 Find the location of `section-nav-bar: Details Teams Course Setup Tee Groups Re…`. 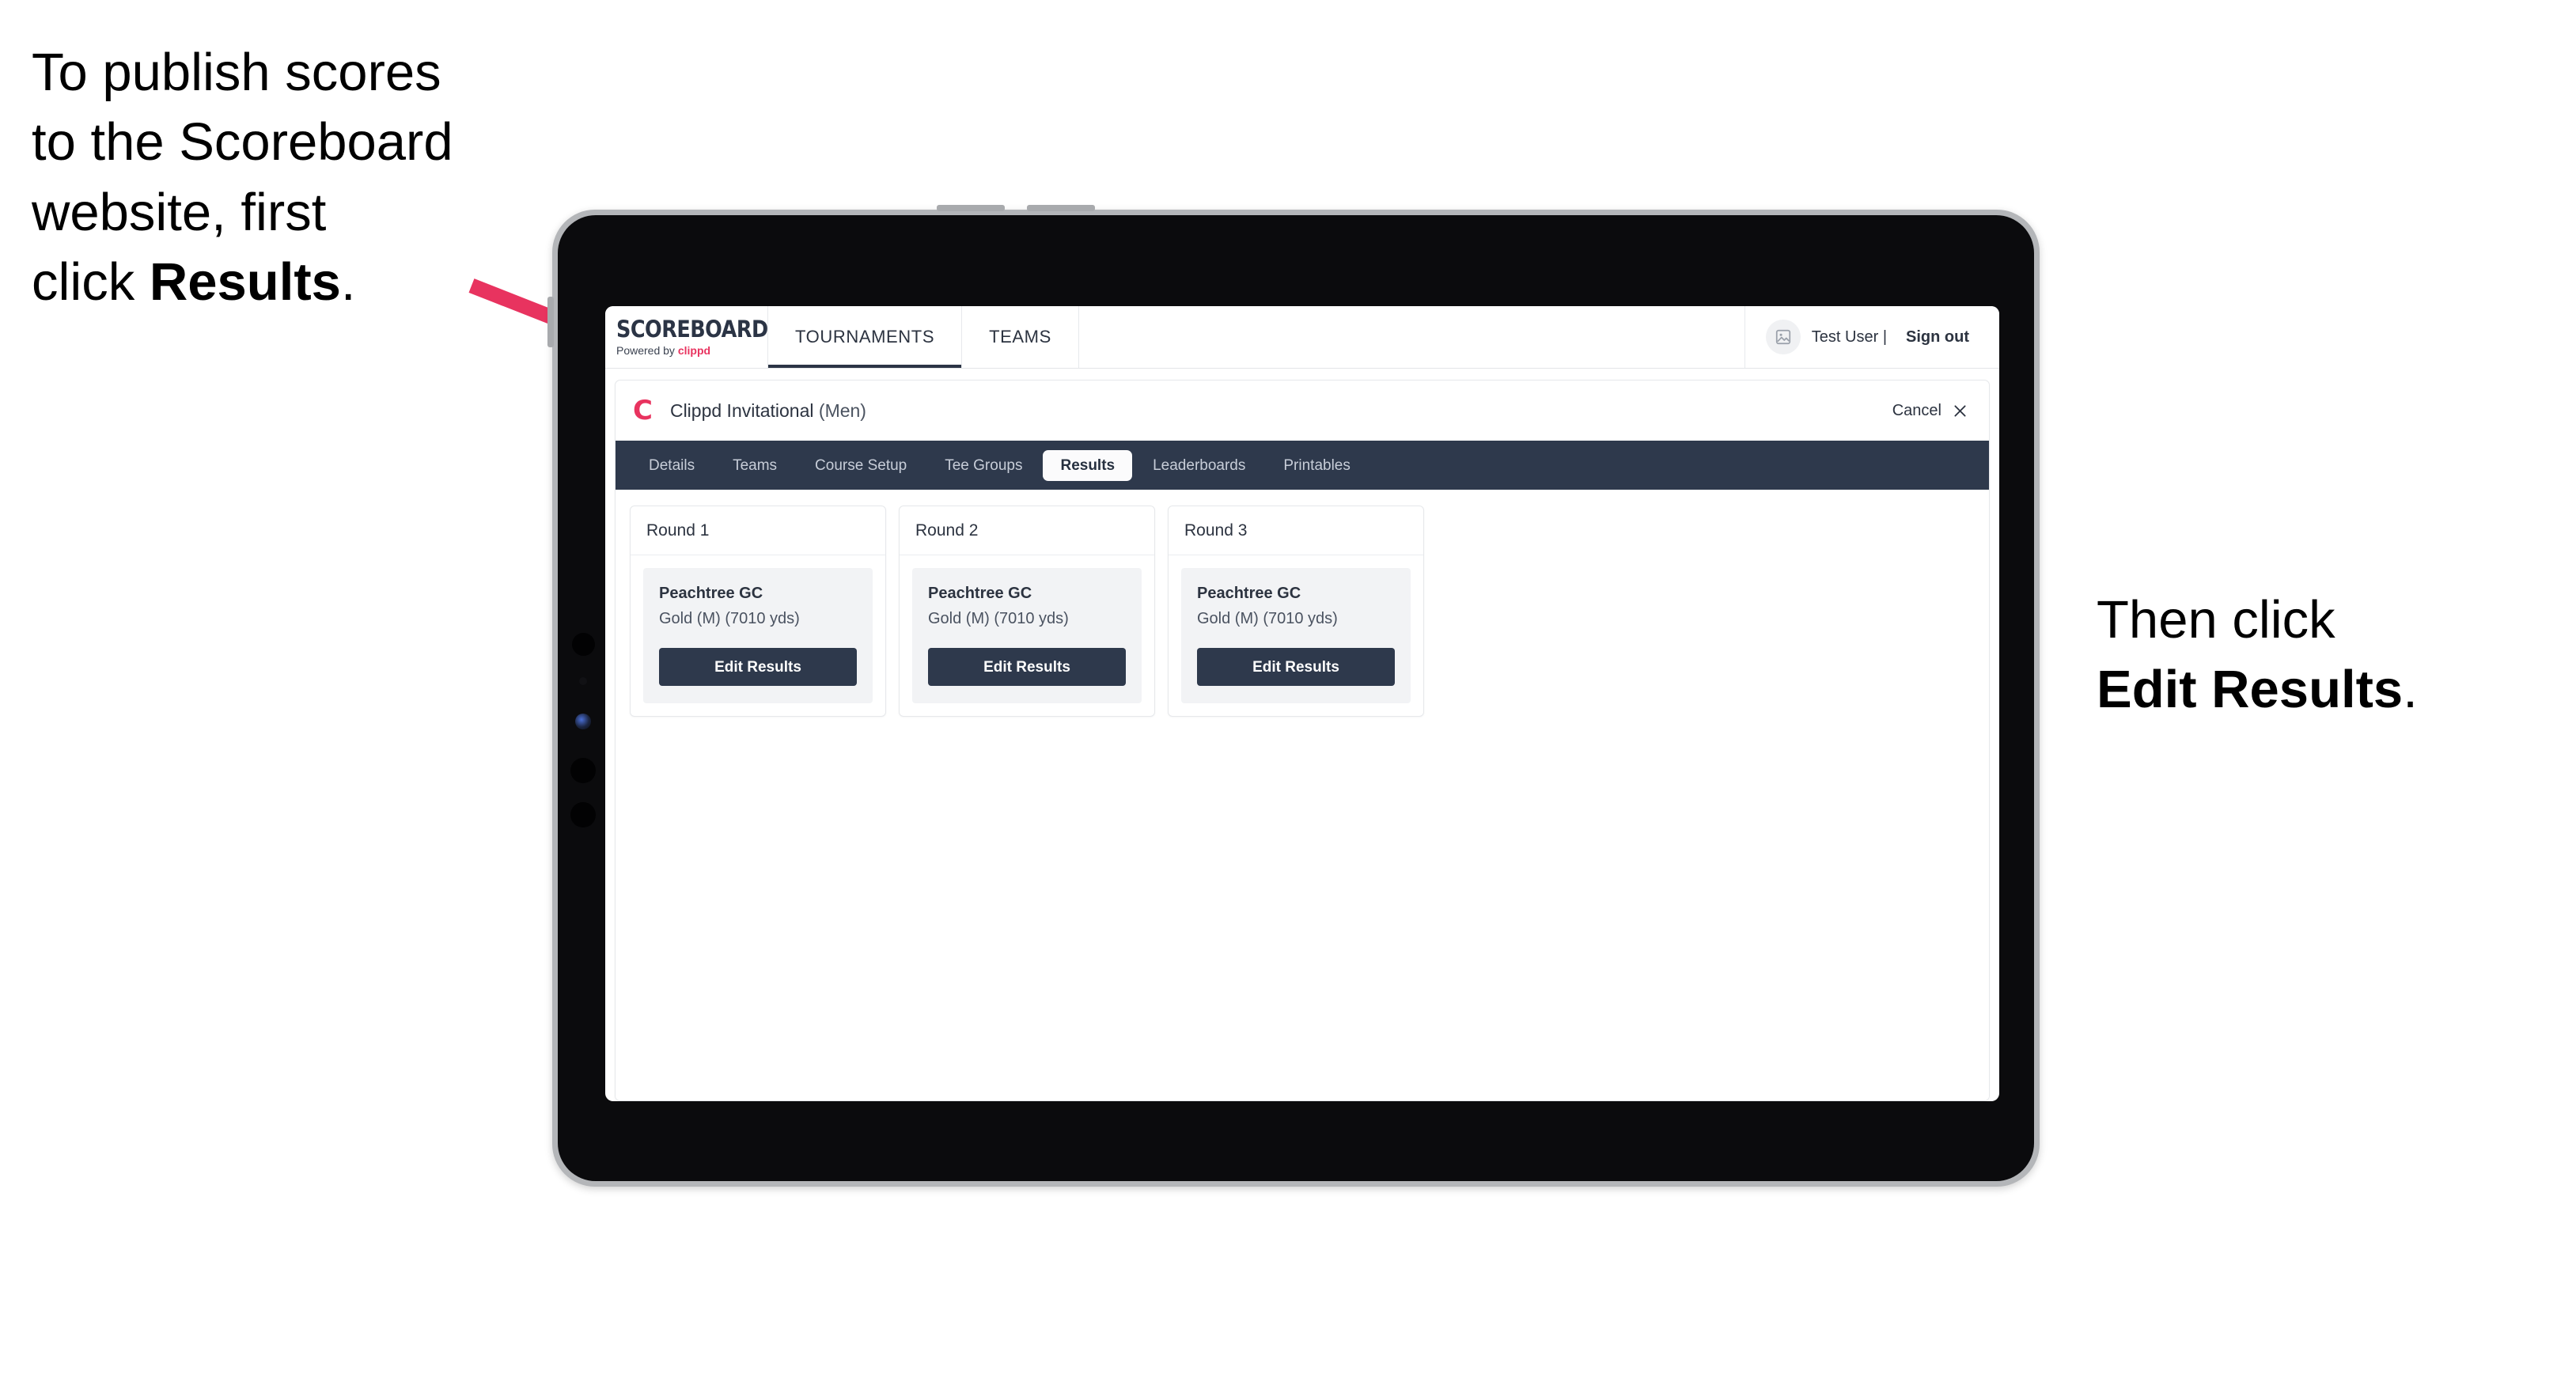

section-nav-bar: Details Teams Course Setup Tee Groups Re… is located at coordinates (1302, 466).